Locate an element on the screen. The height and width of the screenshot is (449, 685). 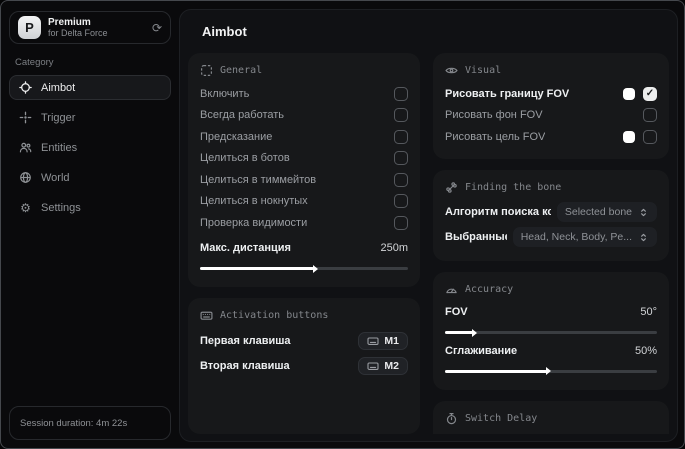
setting-row-target-teammates: Целиться в тиммейтов is located at coordinates (304, 180).